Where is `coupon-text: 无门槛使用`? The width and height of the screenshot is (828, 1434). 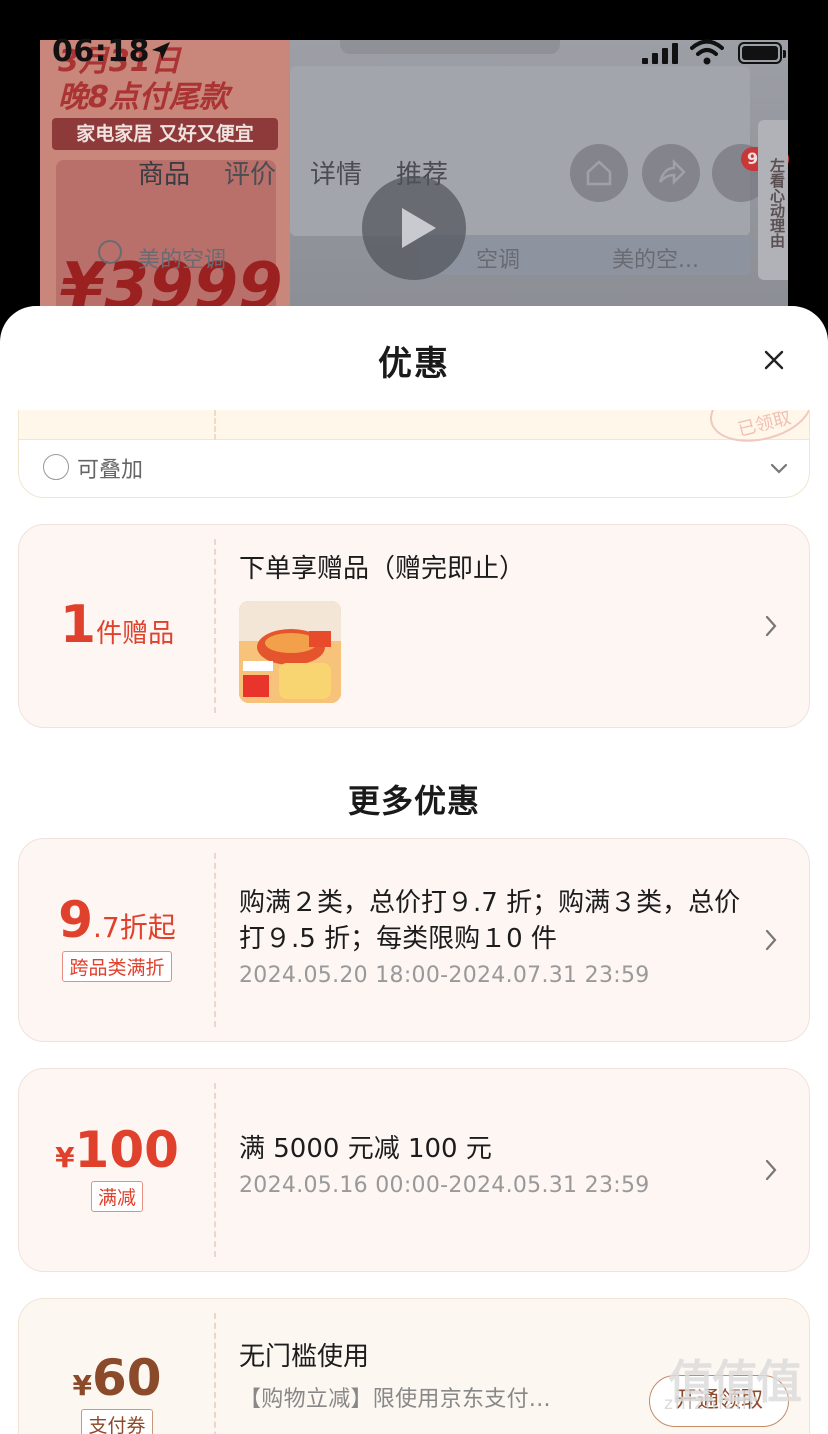
coupon-text: 无门槛使用 is located at coordinates (304, 1357).